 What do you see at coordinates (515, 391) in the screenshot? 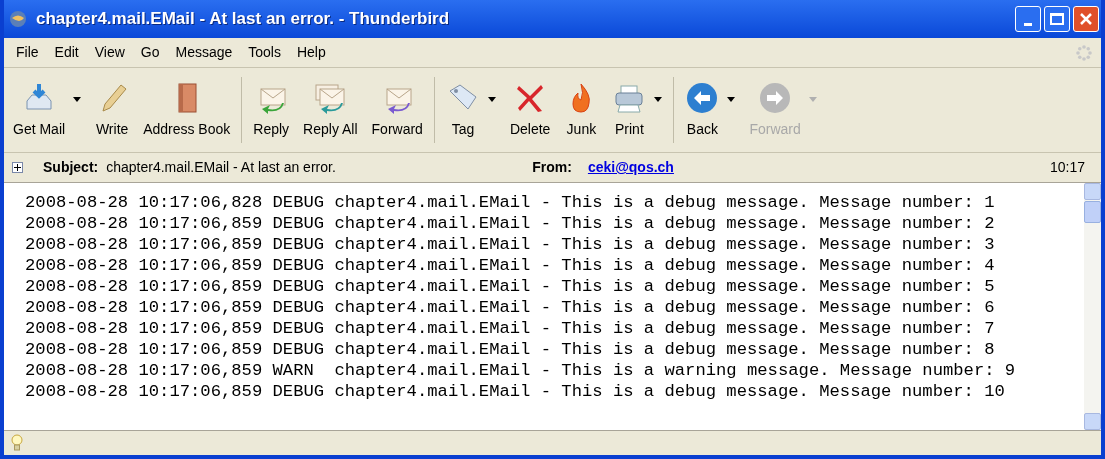
I see `log-line: 2008-08-28 10:17:06,859 DEBUG chapter4.mail.EMail - This is a debug message. Message number: 10` at bounding box center [515, 391].